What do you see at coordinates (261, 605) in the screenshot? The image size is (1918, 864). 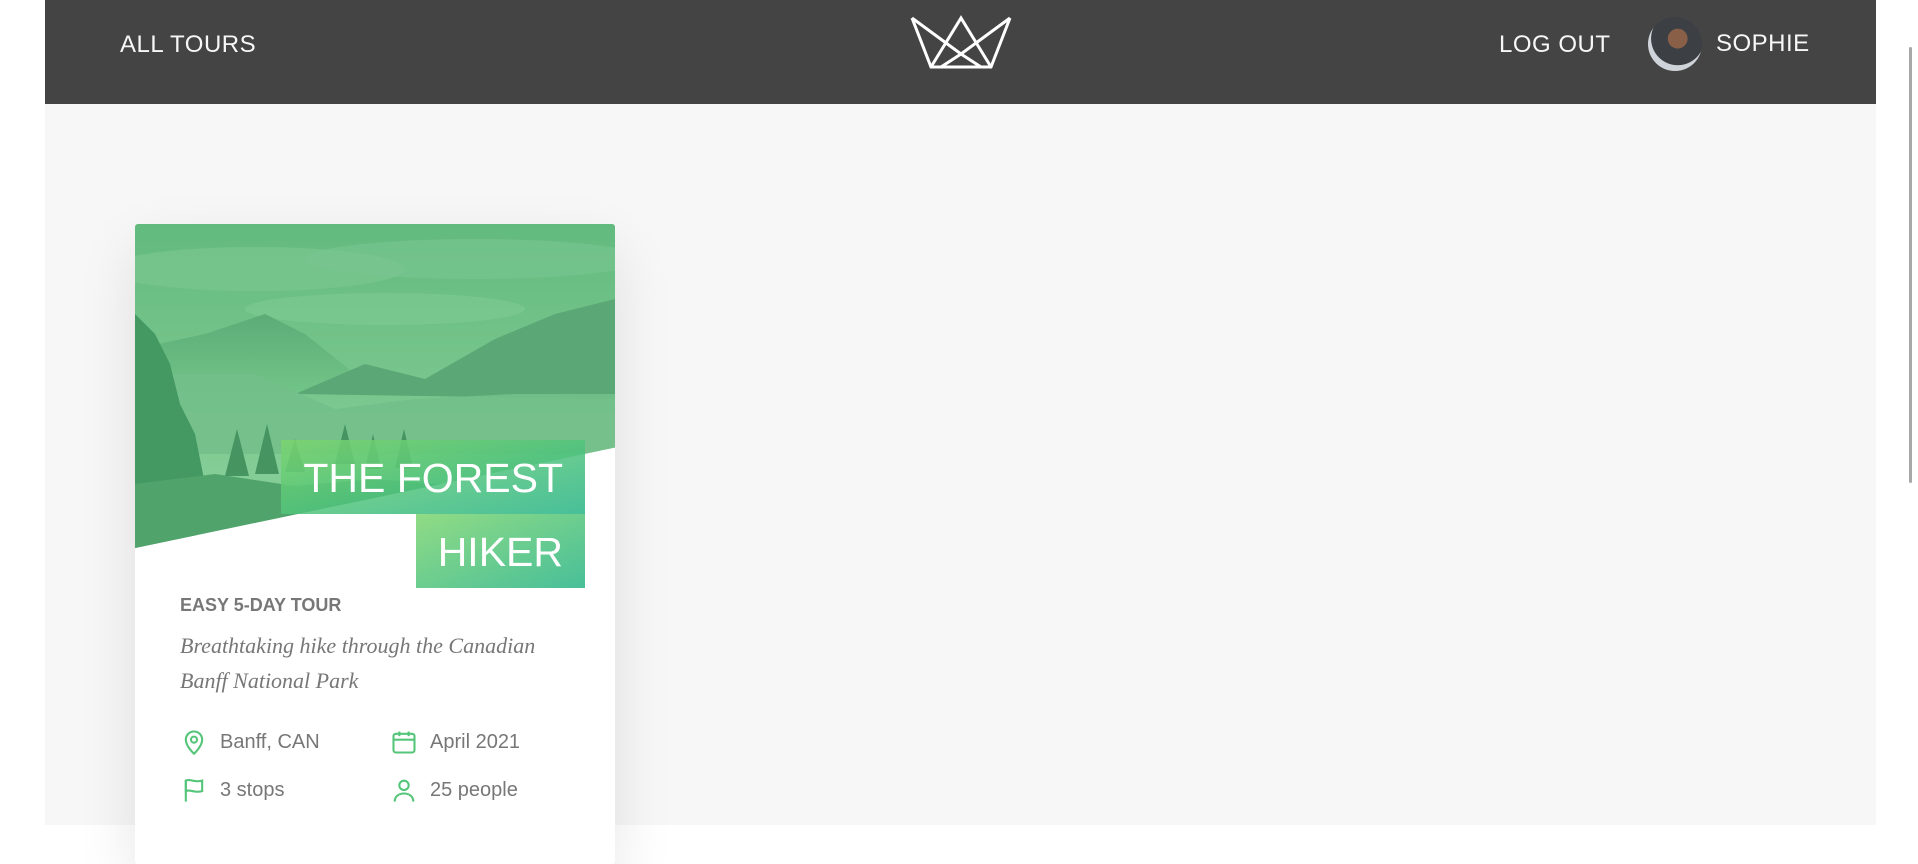 I see `tour-difficulty: EASY 5-DAY TOUR` at bounding box center [261, 605].